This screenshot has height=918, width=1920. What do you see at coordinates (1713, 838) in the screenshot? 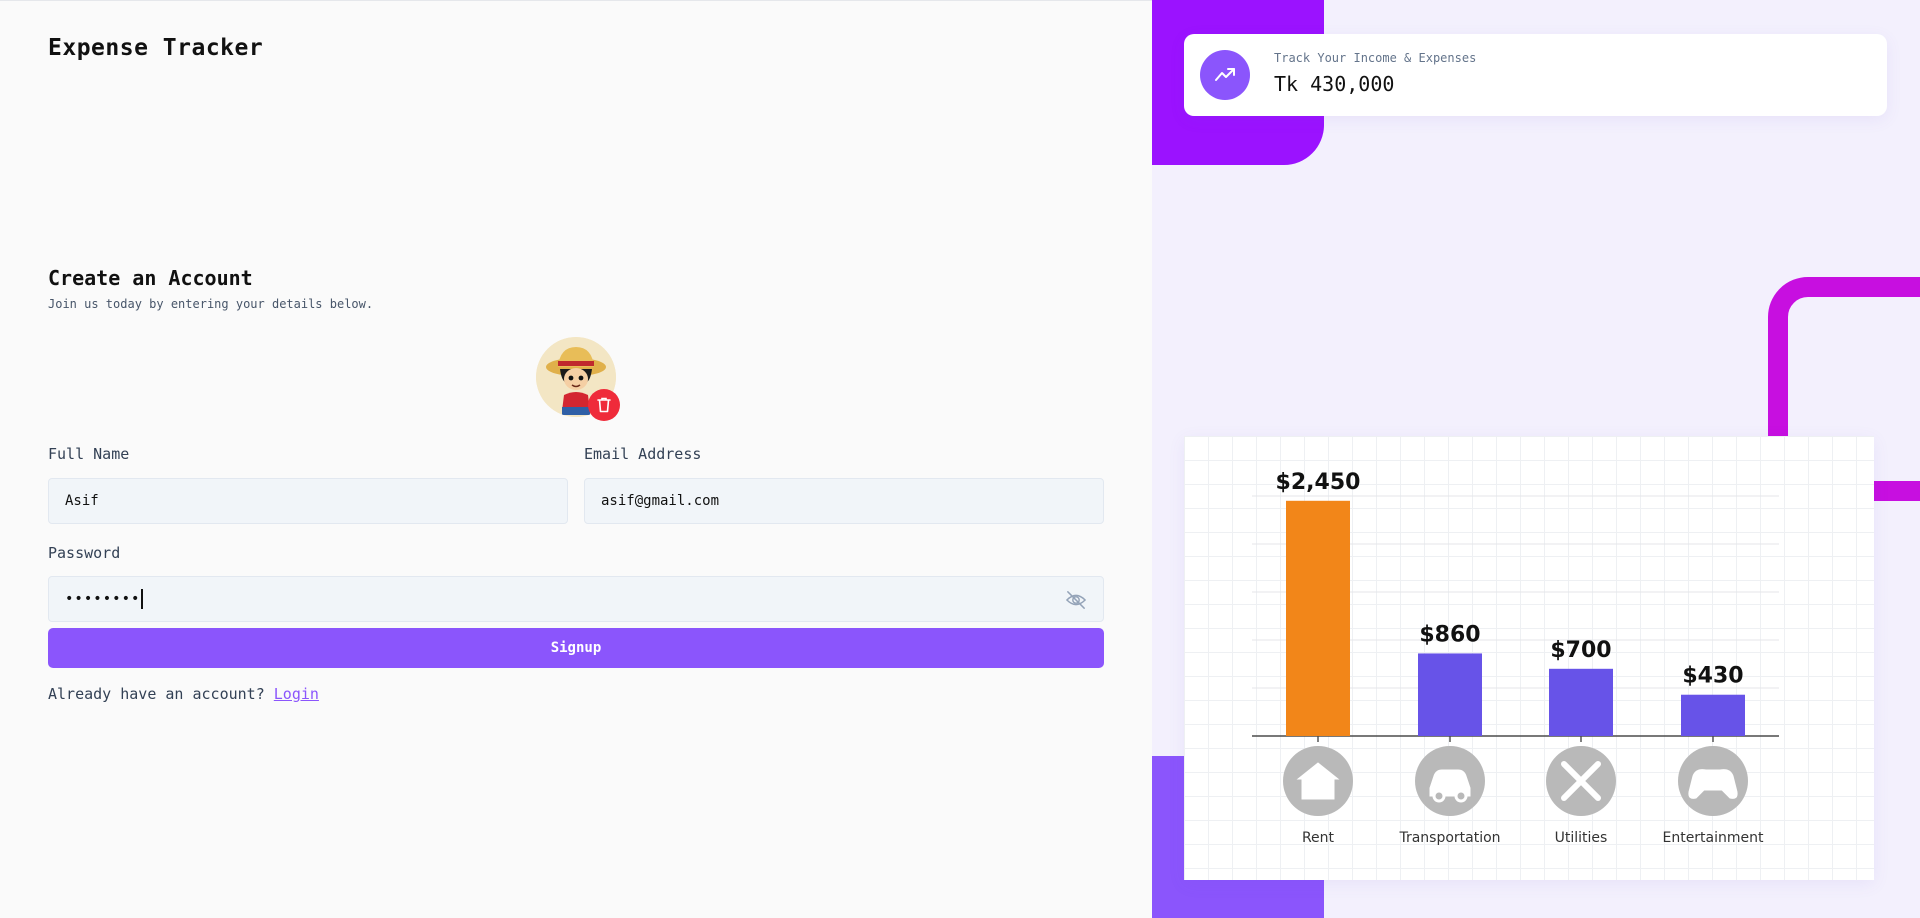
I see `x-tick-label: Entertainment` at bounding box center [1713, 838].